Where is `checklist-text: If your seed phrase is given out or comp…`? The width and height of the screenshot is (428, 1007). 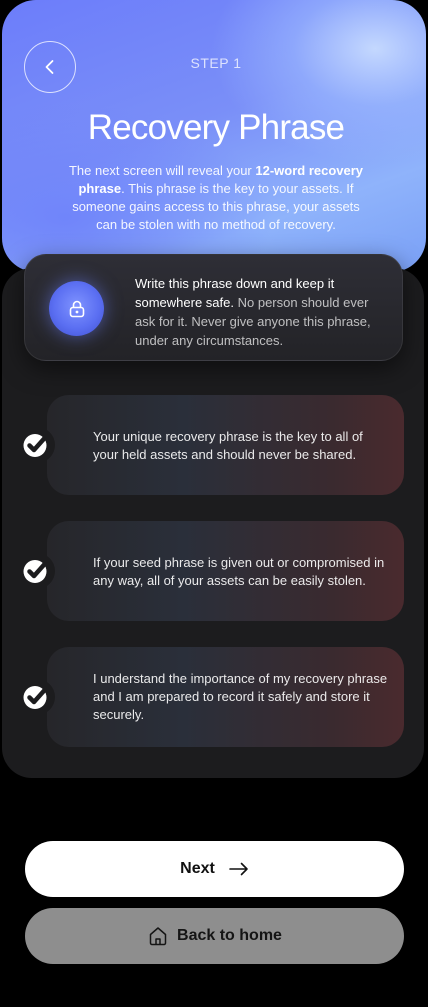
checklist-text: If your seed phrase is given out or comp… is located at coordinates (239, 571).